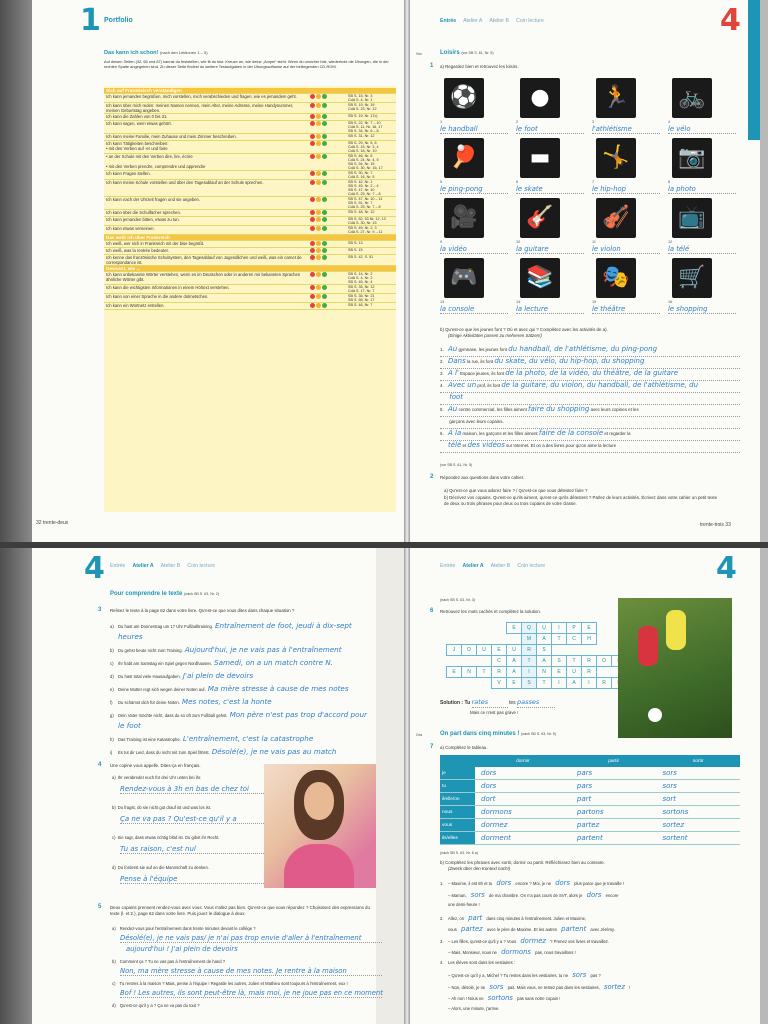  Describe the element at coordinates (589, 639) in the screenshot. I see `crossword-cell: H` at that location.